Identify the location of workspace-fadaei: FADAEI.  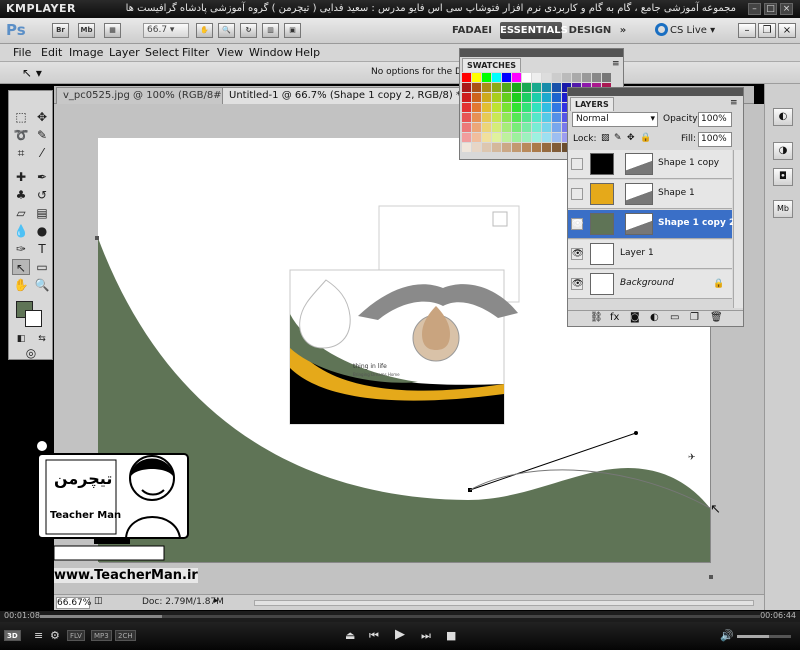
(472, 30).